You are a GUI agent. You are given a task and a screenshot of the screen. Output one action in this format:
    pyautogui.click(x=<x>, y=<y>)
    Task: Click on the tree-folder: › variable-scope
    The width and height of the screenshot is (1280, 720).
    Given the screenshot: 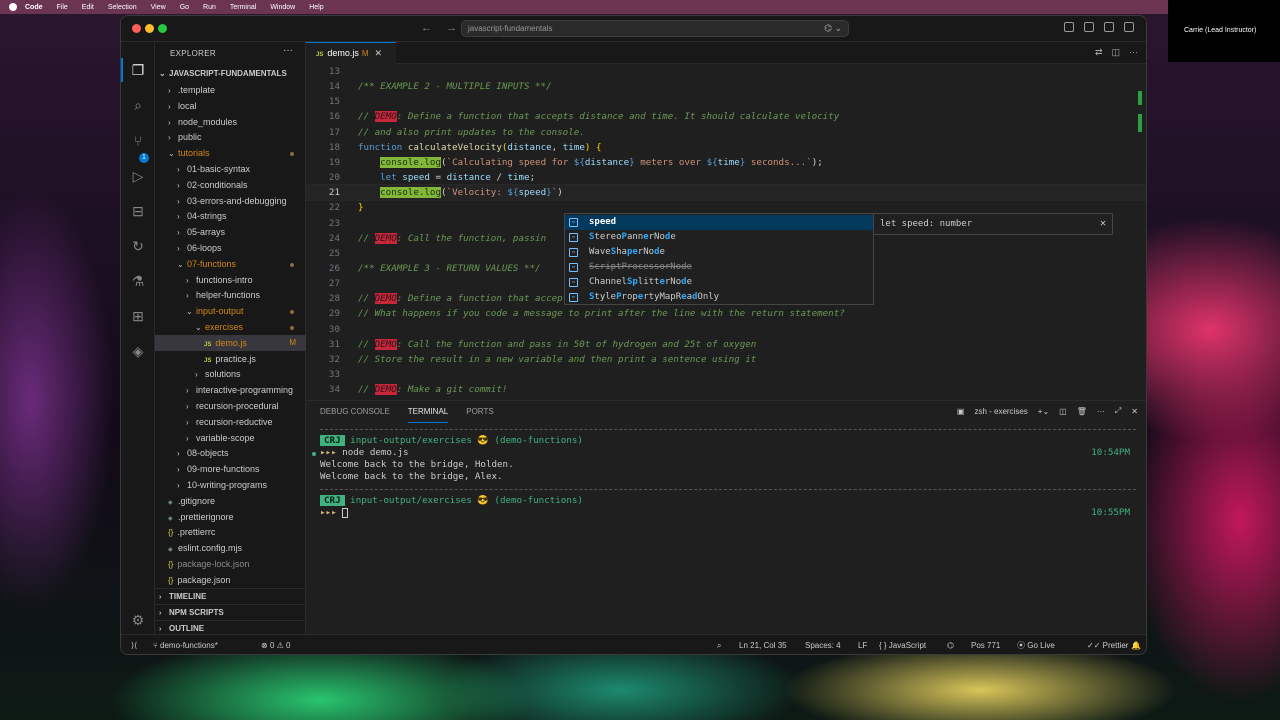 What is the action you would take?
    pyautogui.click(x=230, y=438)
    